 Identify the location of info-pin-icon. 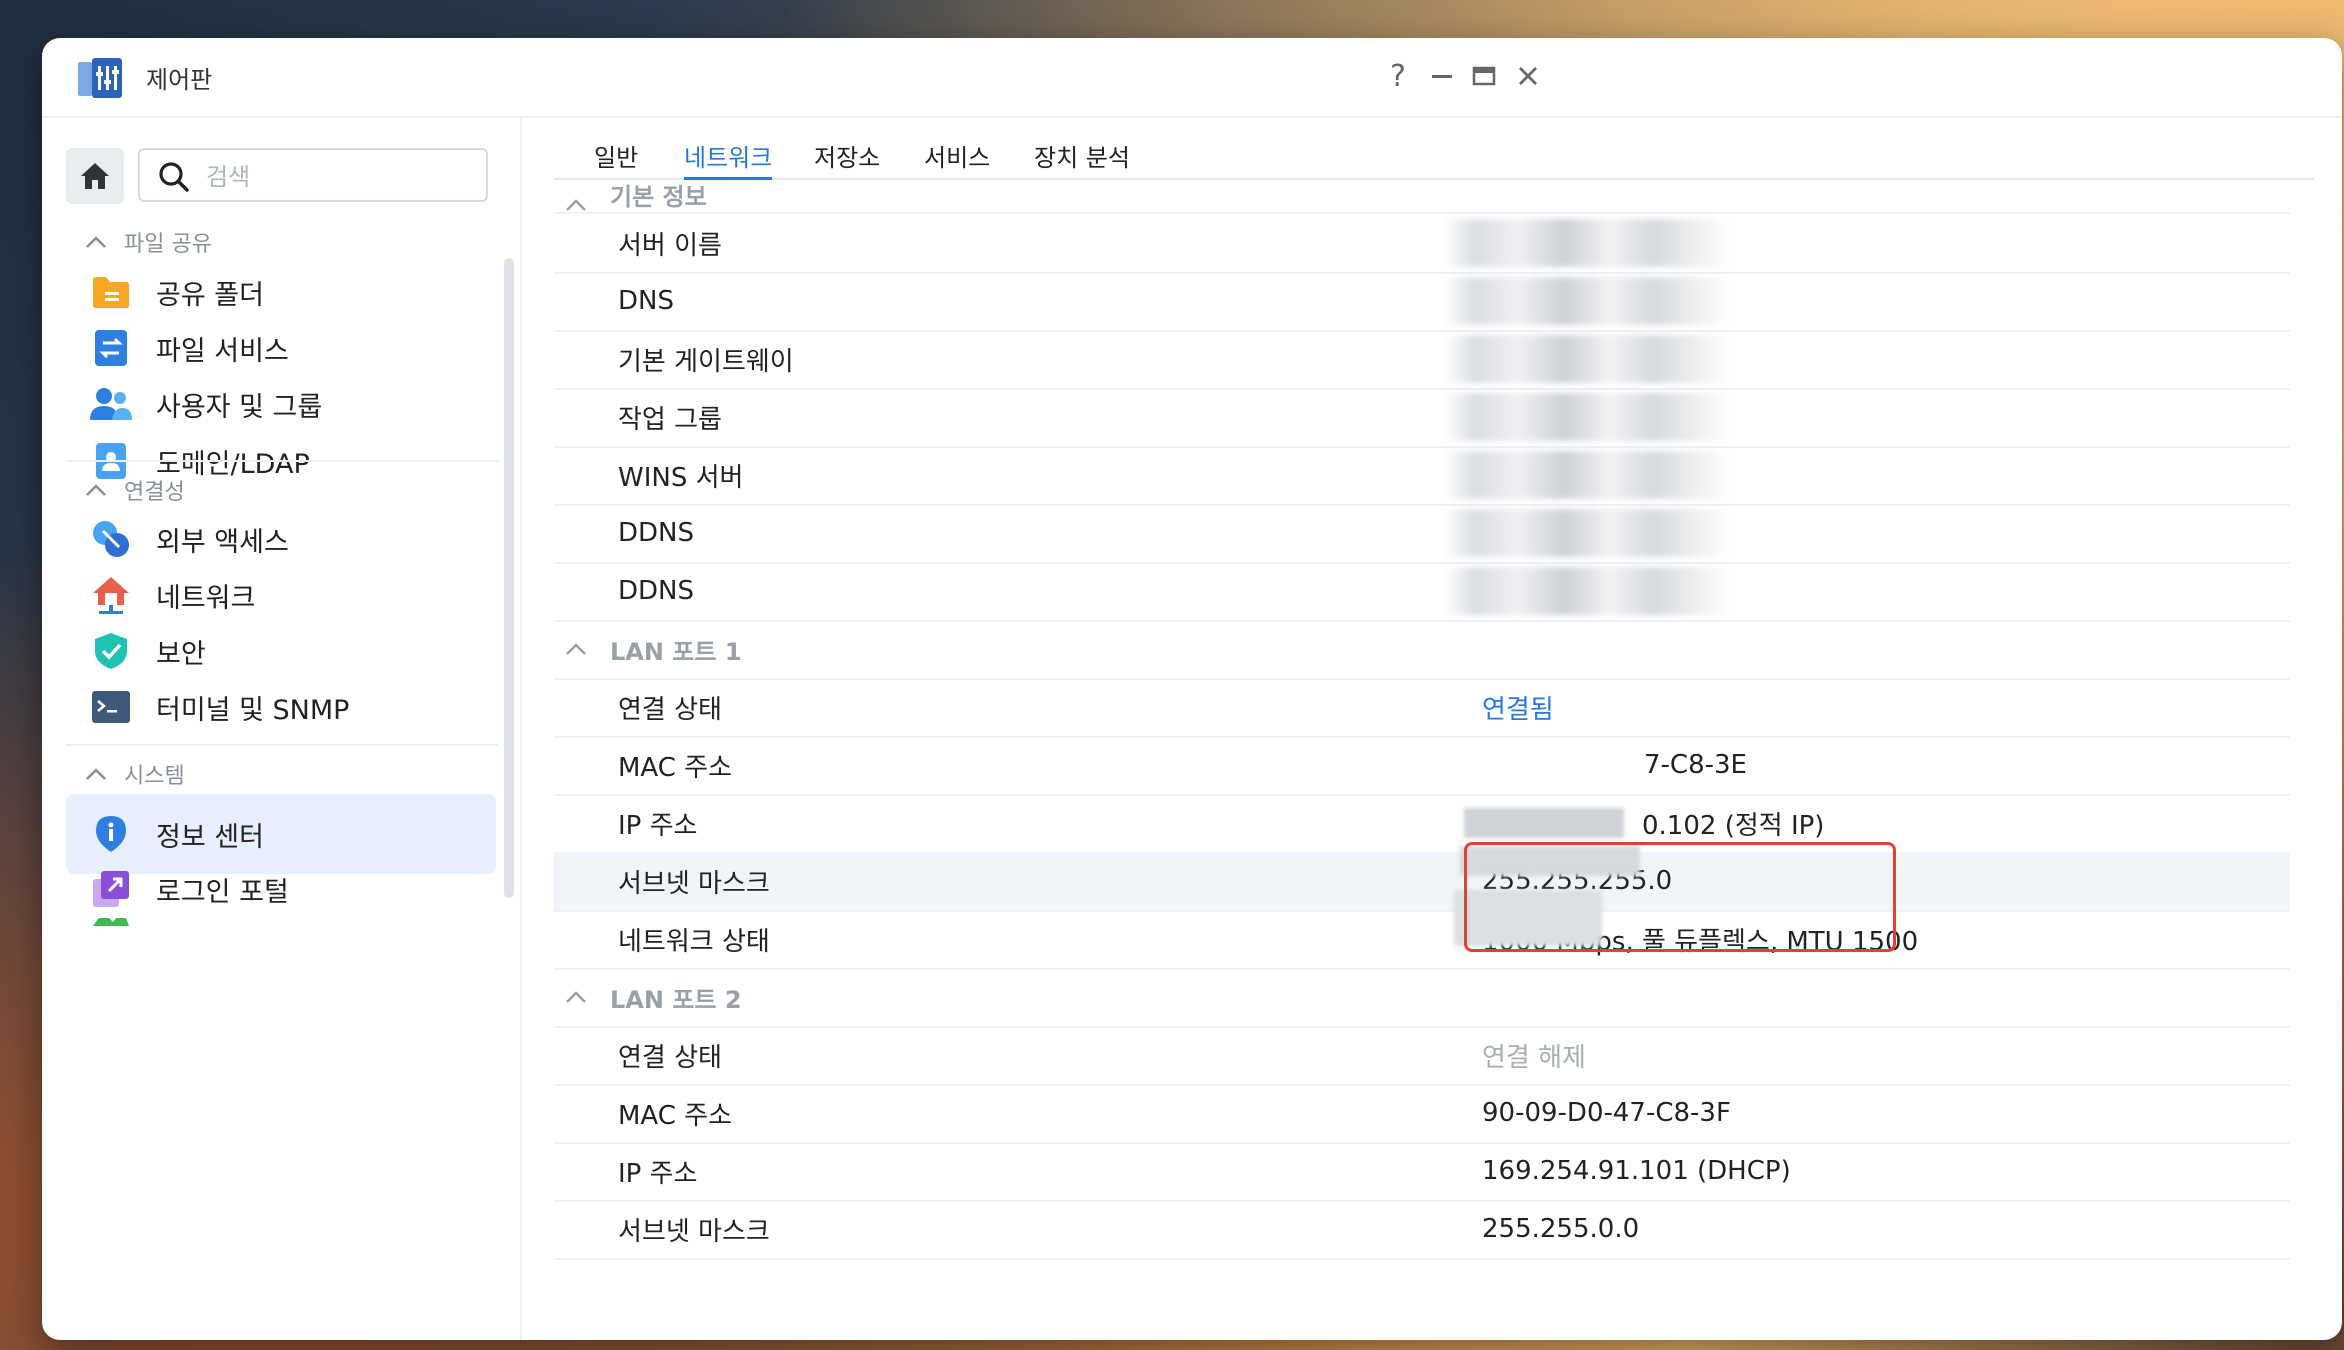
(111, 834).